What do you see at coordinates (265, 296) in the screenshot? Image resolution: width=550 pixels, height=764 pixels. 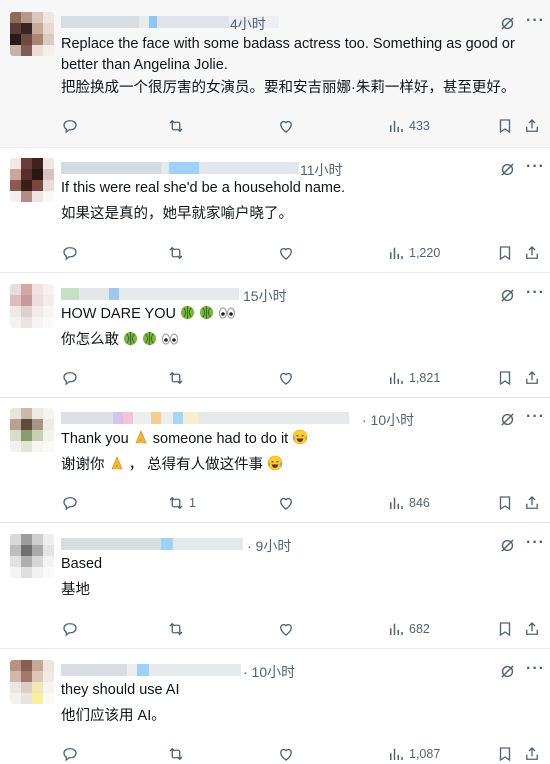 I see `timestamp: 15小时` at bounding box center [265, 296].